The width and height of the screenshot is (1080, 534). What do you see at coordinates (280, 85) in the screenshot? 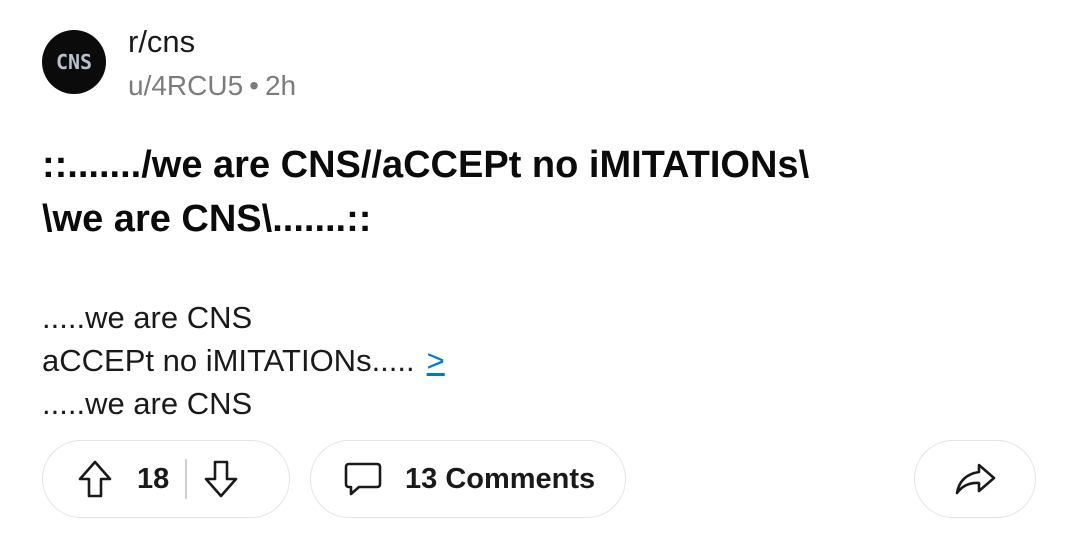
I see `post-age: 2h` at bounding box center [280, 85].